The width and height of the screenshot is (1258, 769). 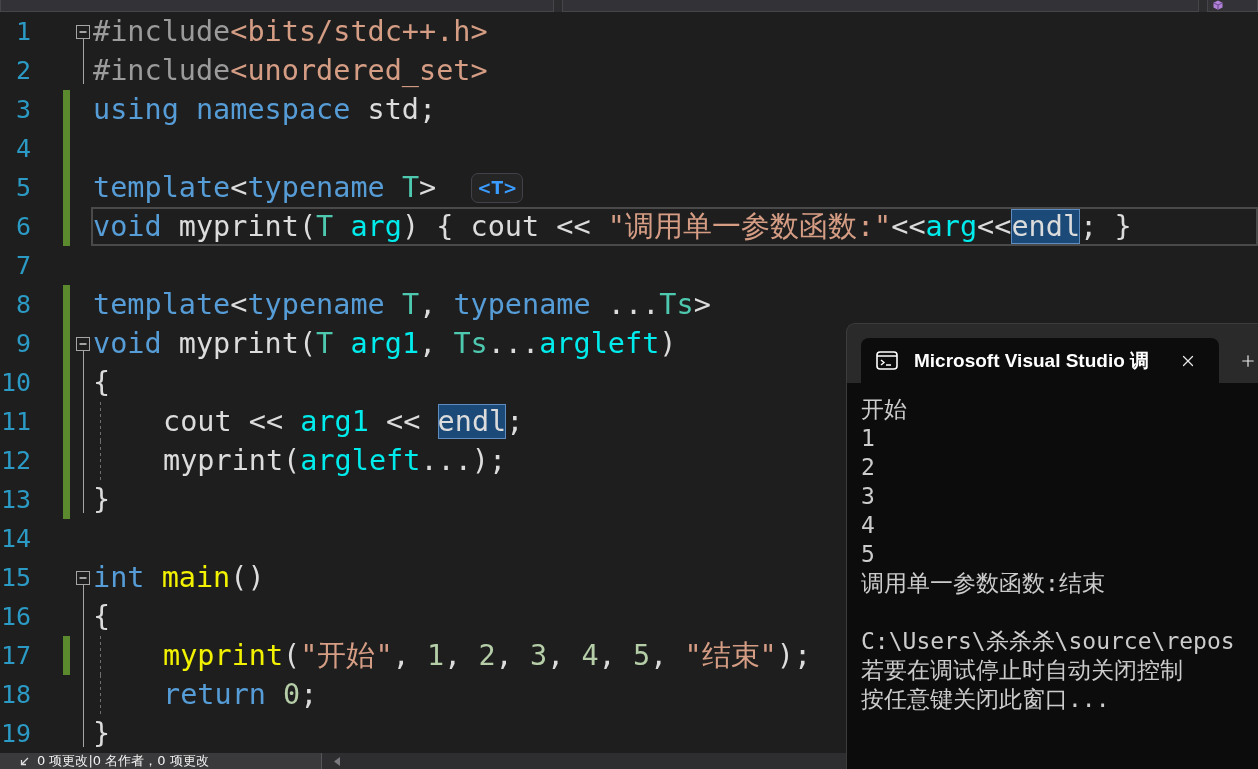 I want to click on console-line: 1, so click(x=868, y=438).